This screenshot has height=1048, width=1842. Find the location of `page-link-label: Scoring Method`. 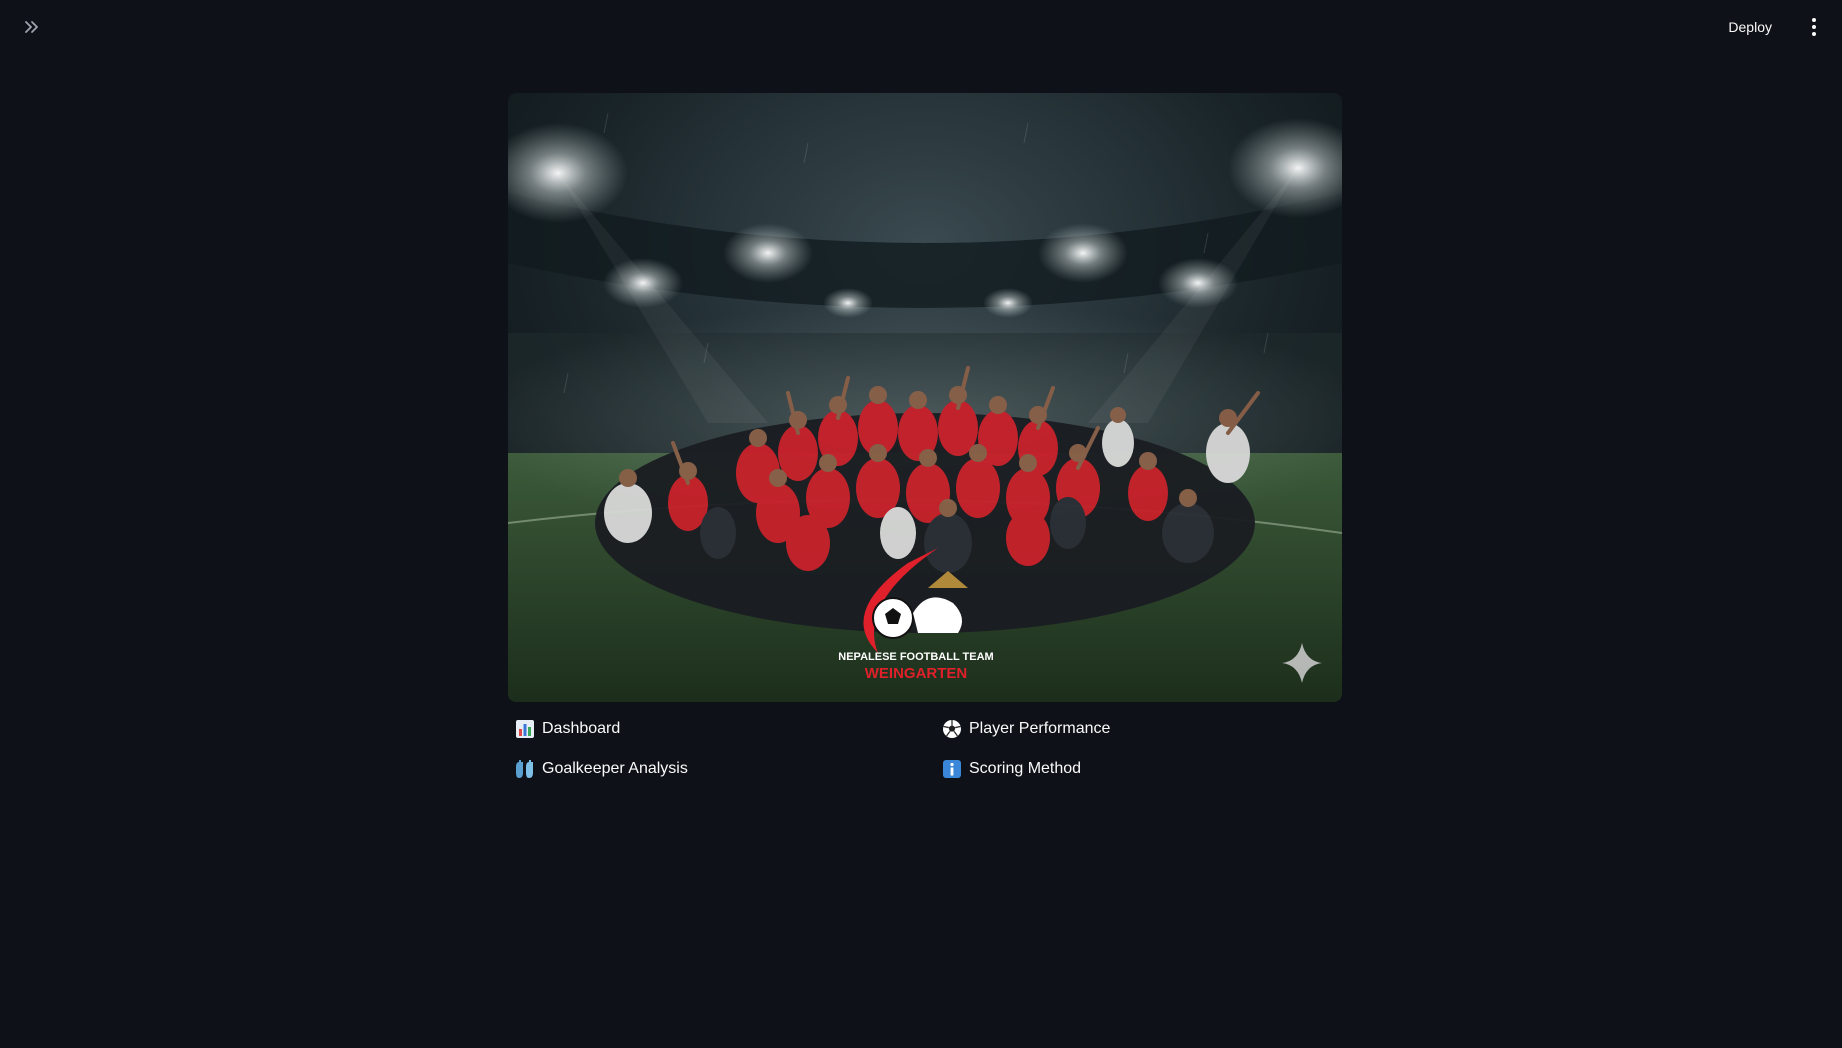

page-link-label: Scoring Method is located at coordinates (1025, 768).